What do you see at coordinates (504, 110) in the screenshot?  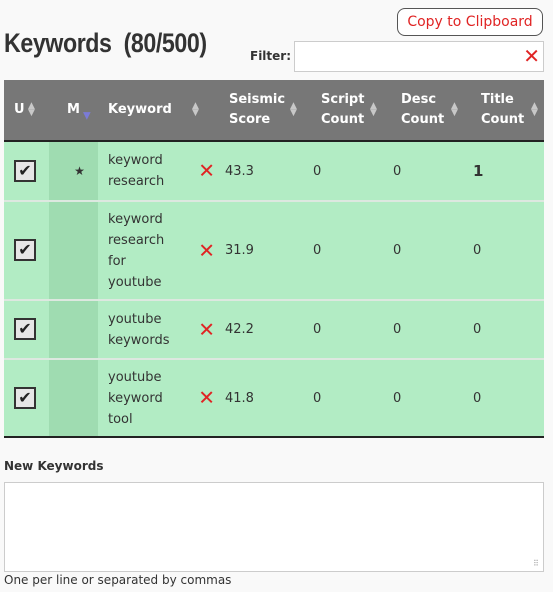 I see `column-header-title-count: Title Count ▲ ▼` at bounding box center [504, 110].